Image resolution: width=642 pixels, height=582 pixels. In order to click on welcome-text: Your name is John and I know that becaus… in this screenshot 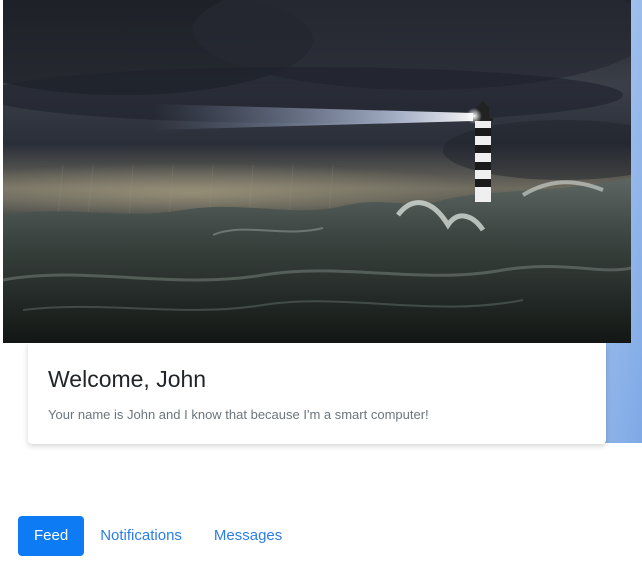, I will do `click(238, 414)`.